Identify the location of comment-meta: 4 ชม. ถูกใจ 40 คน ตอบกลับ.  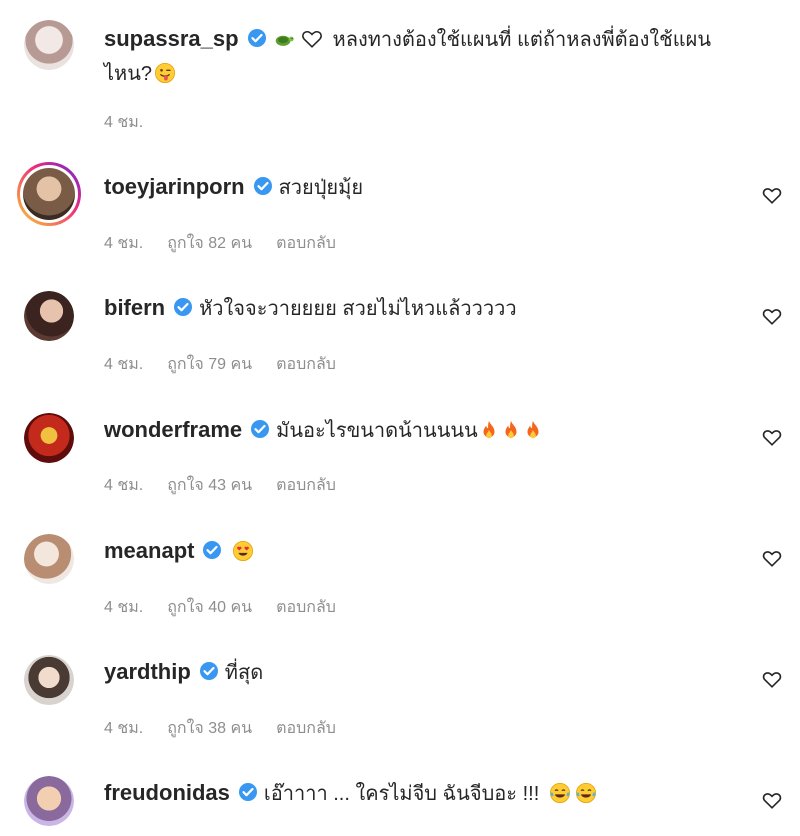
(232, 607).